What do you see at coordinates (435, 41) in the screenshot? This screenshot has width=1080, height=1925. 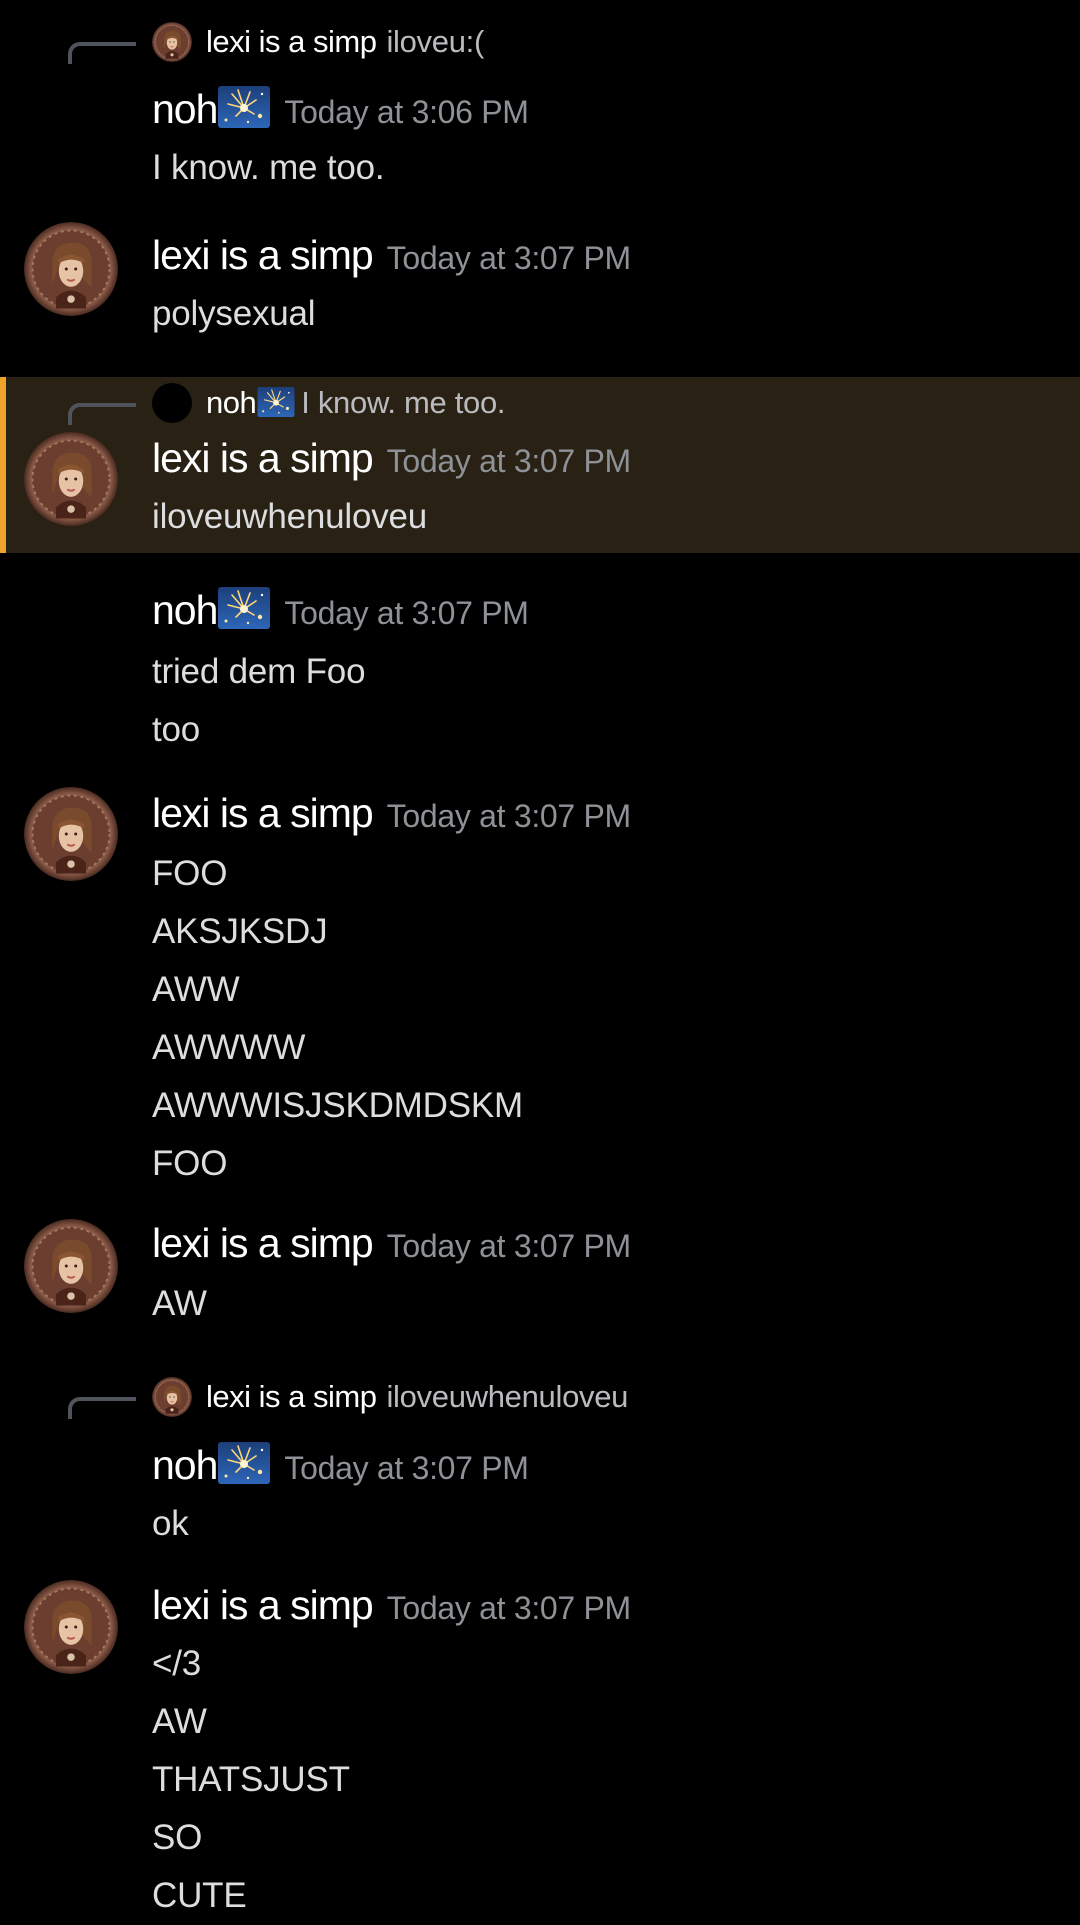 I see `reply-content: iloveu:(` at bounding box center [435, 41].